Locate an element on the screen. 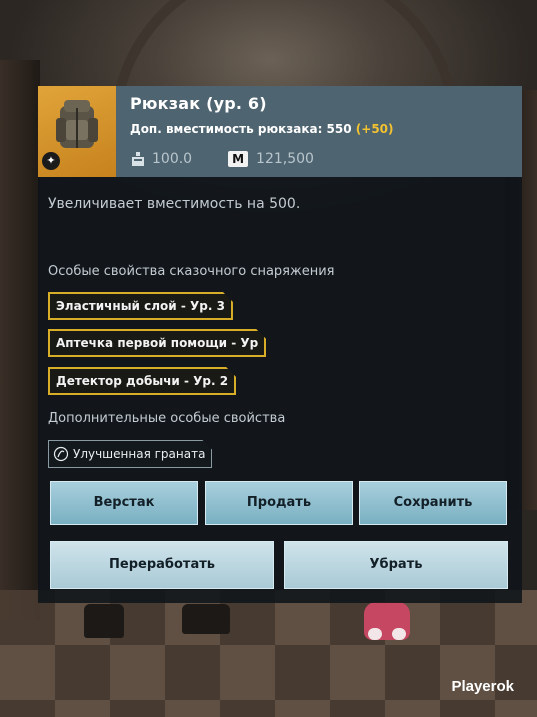  save-button: Сохранить is located at coordinates (433, 503).